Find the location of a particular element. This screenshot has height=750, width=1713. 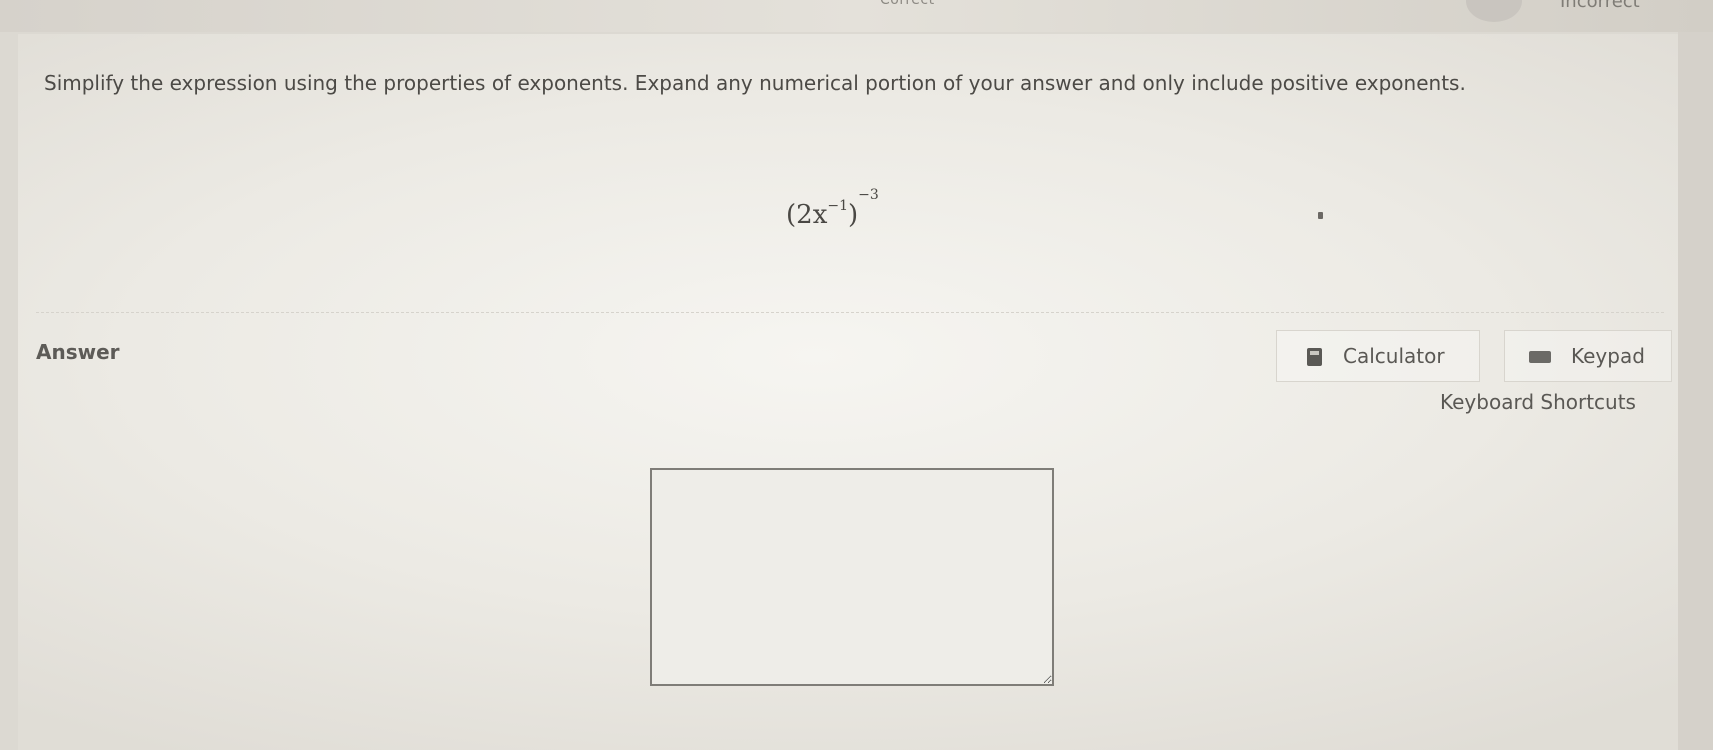

section-divider is located at coordinates (850, 312).